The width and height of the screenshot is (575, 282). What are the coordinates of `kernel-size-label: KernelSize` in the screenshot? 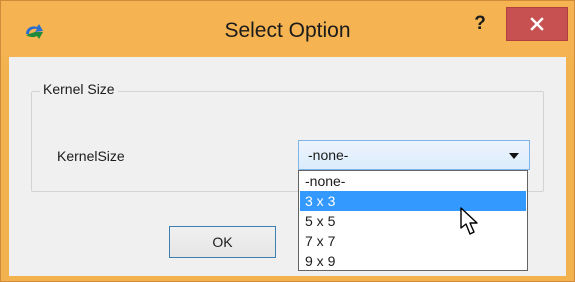 It's located at (91, 156).